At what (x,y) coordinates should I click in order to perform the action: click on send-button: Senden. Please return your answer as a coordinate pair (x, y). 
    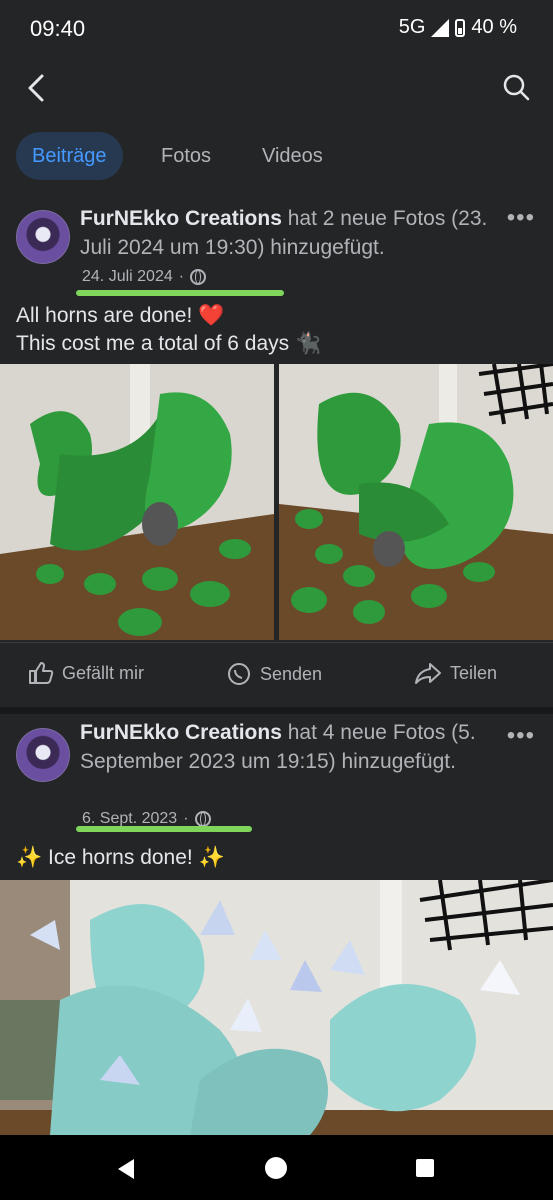
    Looking at the image, I should click on (274, 674).